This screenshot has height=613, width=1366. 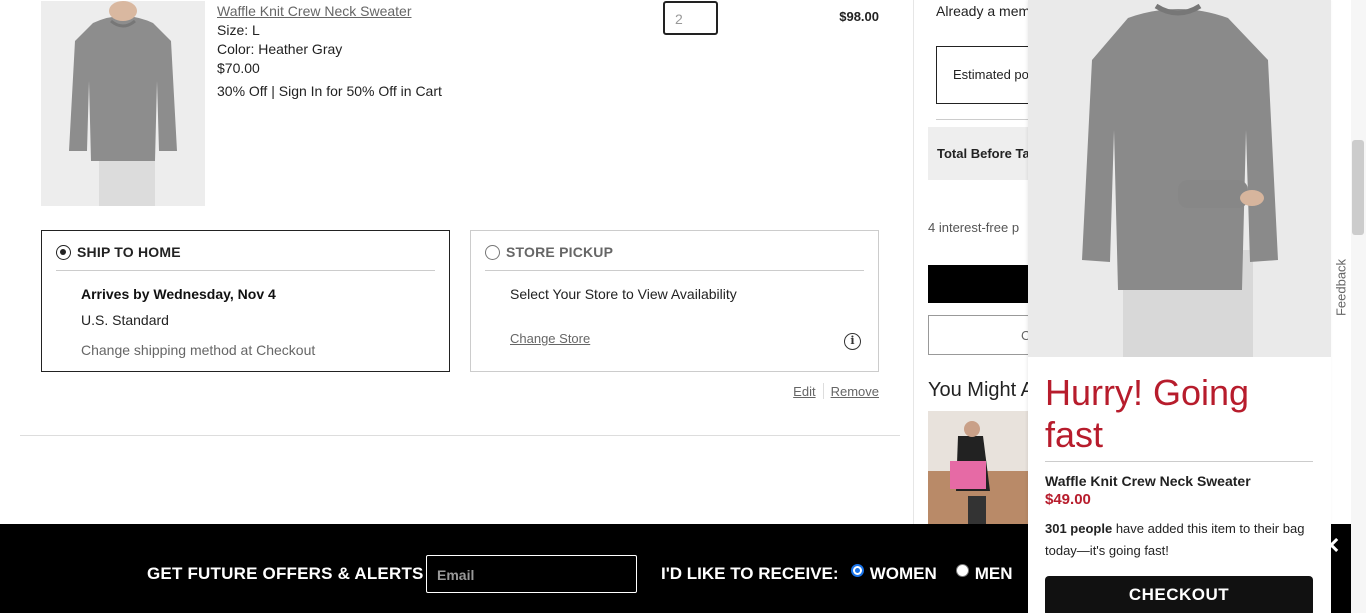 I want to click on receive-label: I'D LIKE TO RECEIVE:, so click(x=750, y=573).